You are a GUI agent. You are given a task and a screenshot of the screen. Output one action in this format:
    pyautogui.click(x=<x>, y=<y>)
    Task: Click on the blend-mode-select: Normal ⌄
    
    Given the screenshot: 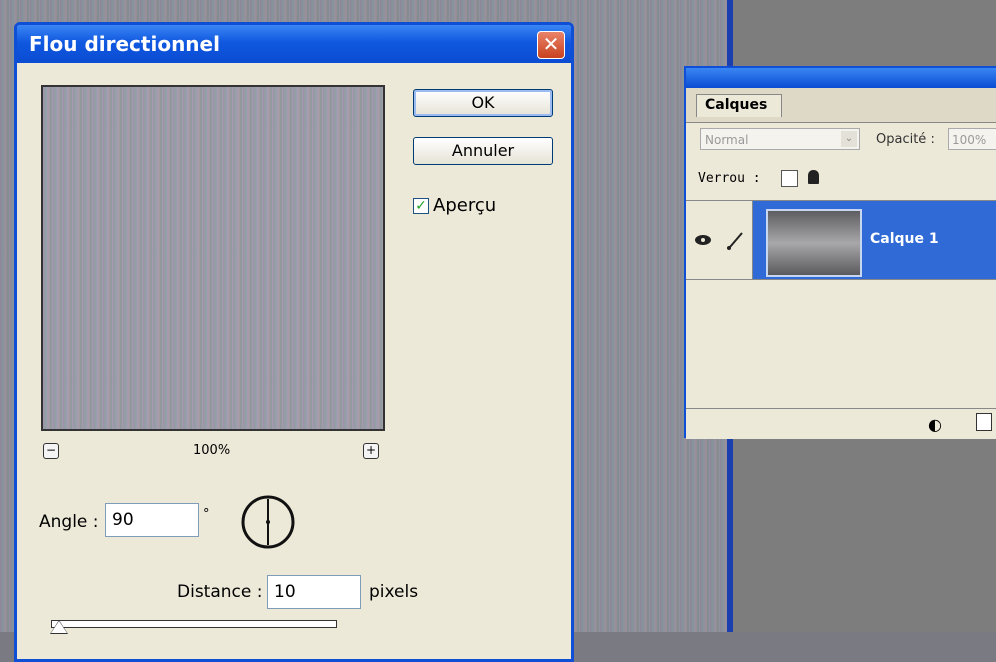 What is the action you would take?
    pyautogui.click(x=780, y=139)
    